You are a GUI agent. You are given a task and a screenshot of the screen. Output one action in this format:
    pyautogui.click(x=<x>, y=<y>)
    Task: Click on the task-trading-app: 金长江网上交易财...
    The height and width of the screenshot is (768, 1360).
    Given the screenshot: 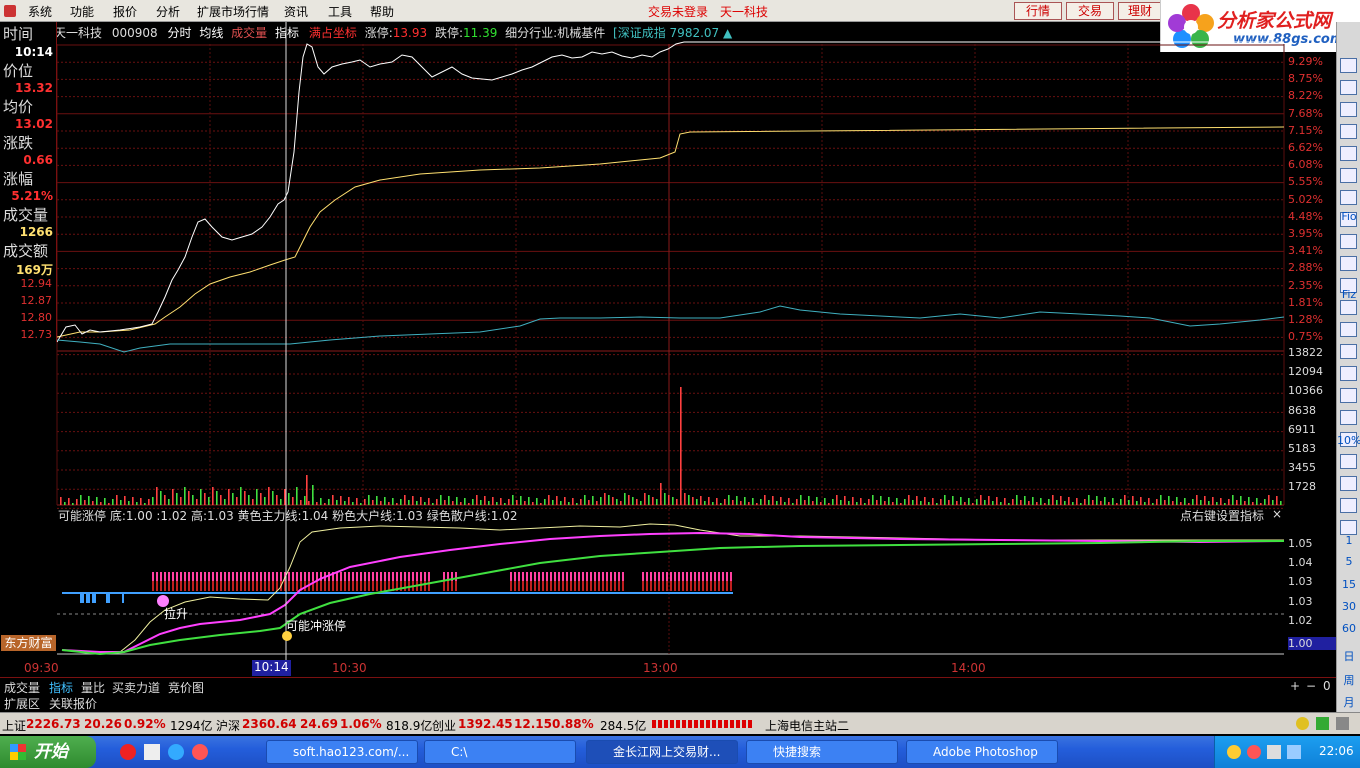 What is the action you would take?
    pyautogui.click(x=662, y=752)
    